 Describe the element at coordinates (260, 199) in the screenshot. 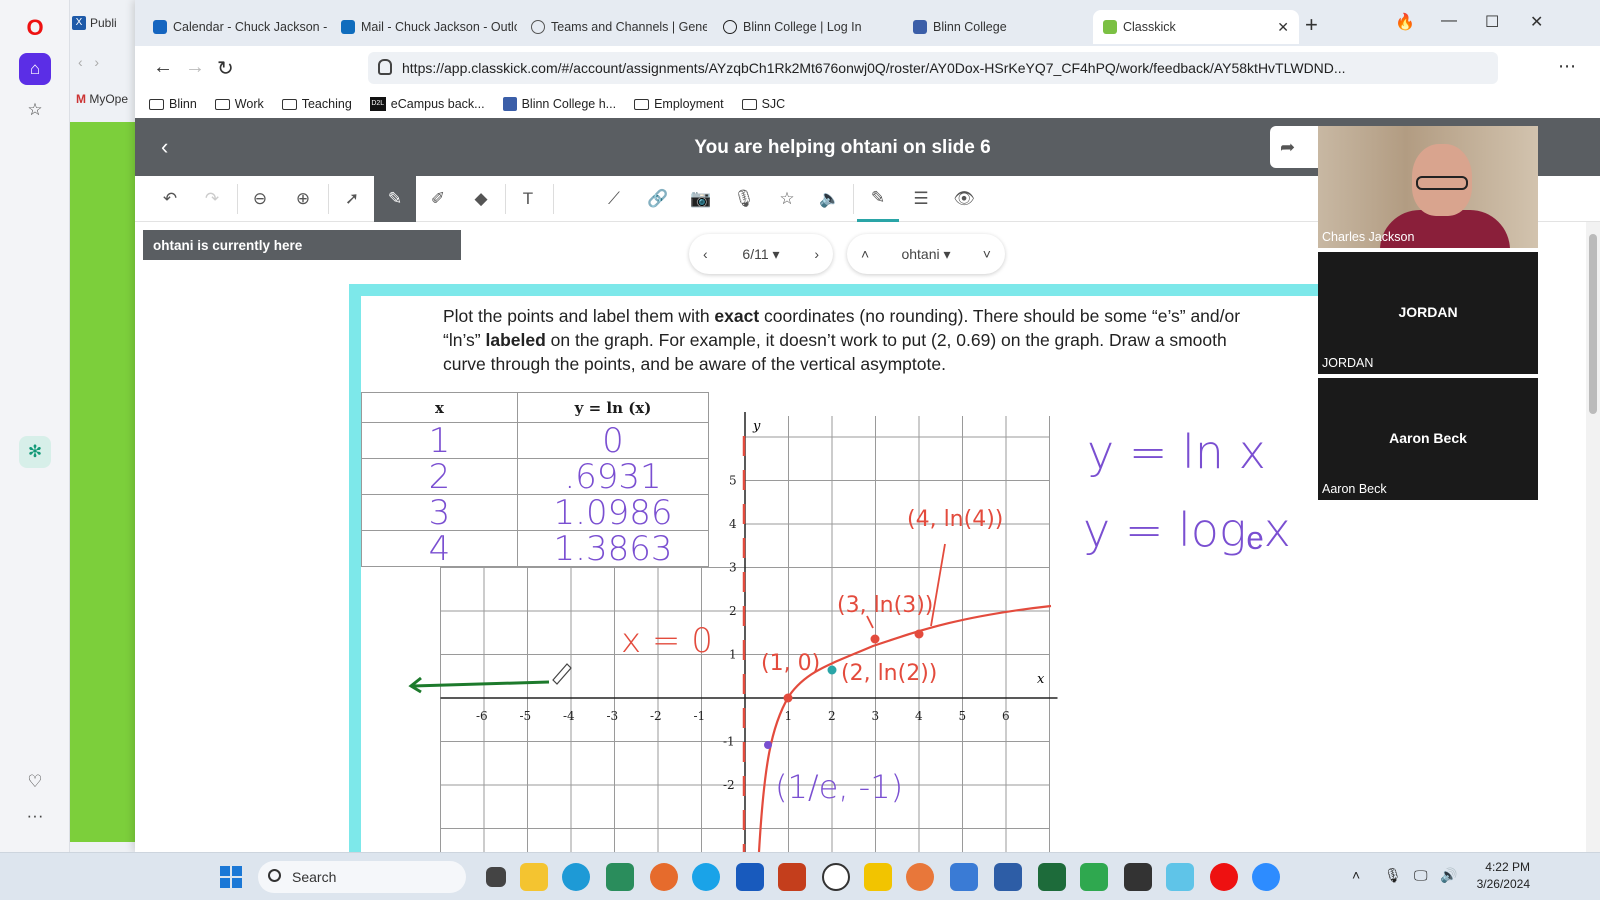

I see `zoom-out-icon: ⊖` at that location.